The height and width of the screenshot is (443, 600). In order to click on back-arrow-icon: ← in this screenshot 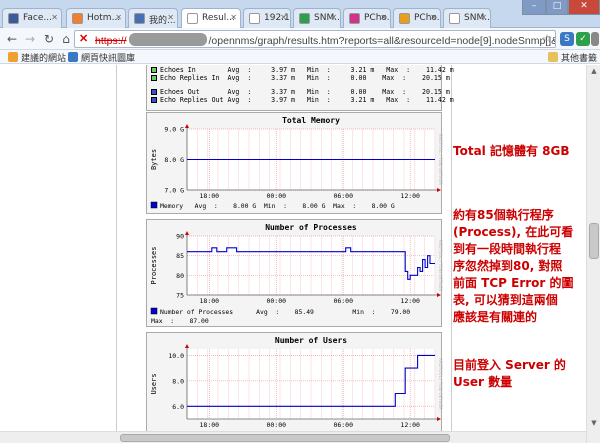, I will do `click(12, 39)`.